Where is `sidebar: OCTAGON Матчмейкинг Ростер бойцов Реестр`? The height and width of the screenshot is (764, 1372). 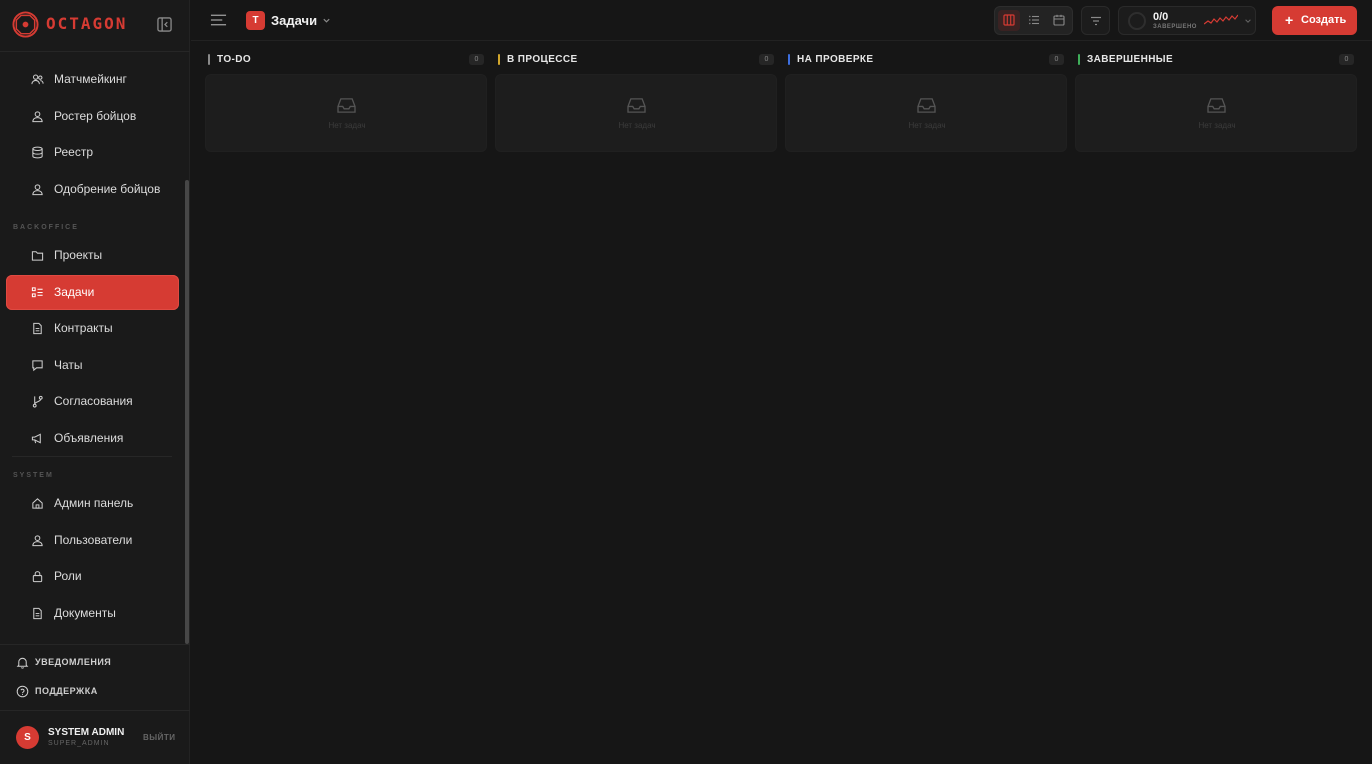
sidebar: OCTAGON Матчмейкинг Ростер бойцов Реестр is located at coordinates (95, 382).